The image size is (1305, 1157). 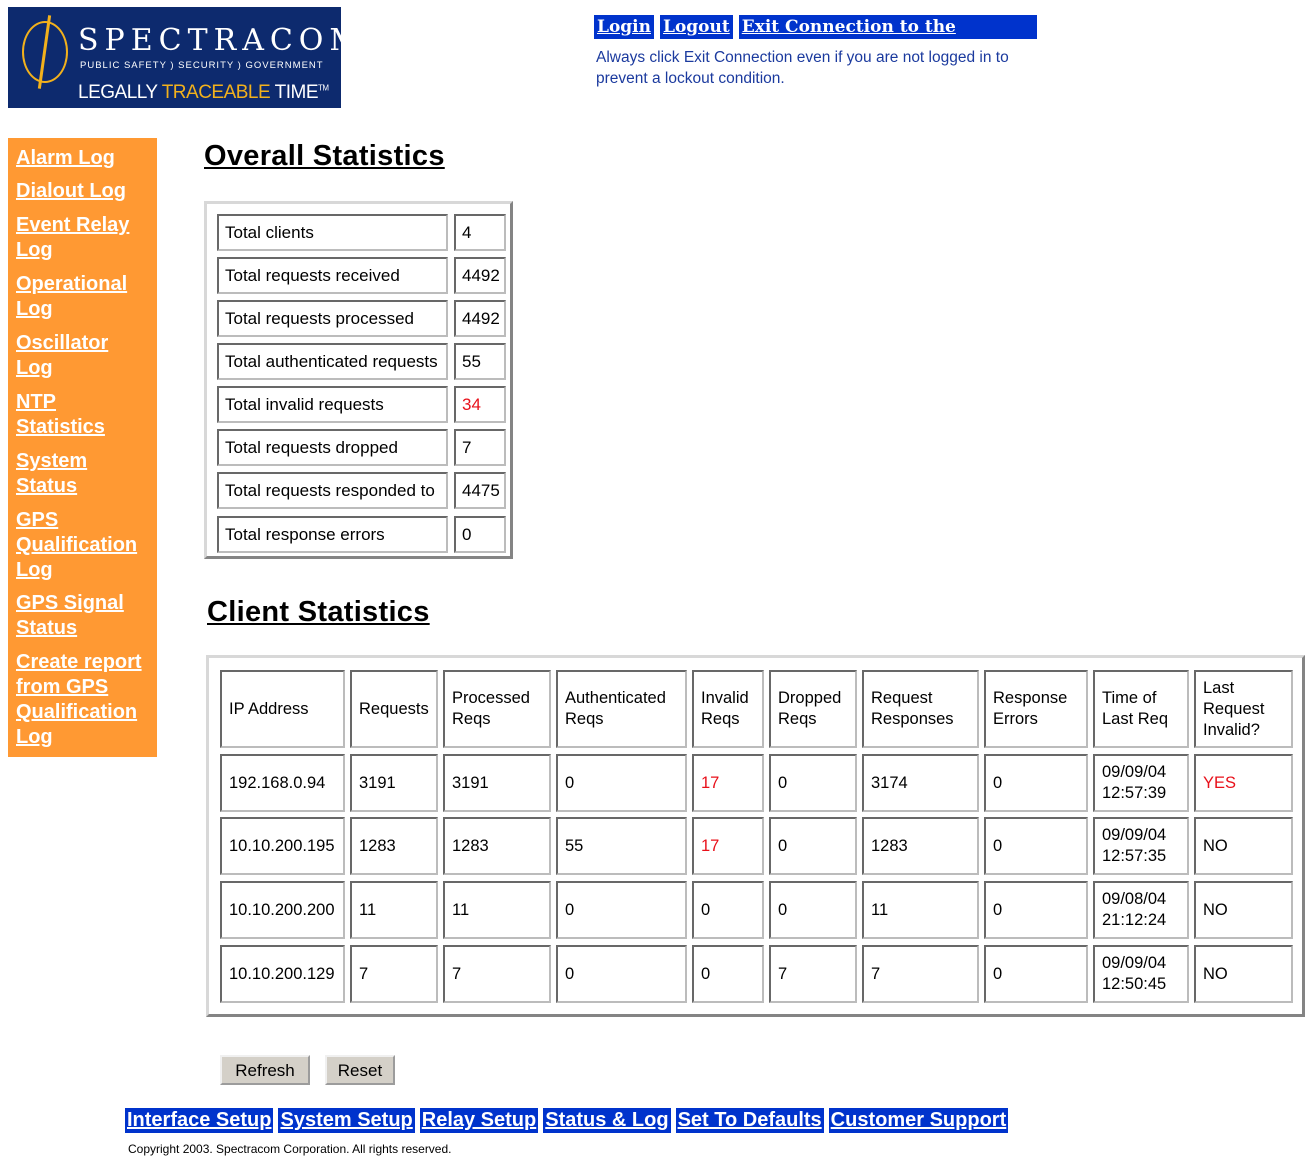 I want to click on table-cell: 09/09/04 12:50:45, so click(x=1141, y=974).